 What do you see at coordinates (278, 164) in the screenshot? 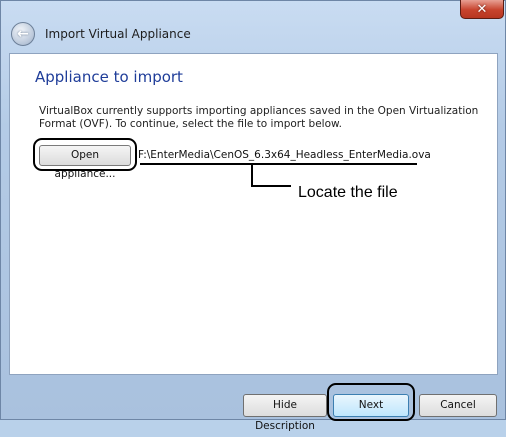
I see `file-path-underline` at bounding box center [278, 164].